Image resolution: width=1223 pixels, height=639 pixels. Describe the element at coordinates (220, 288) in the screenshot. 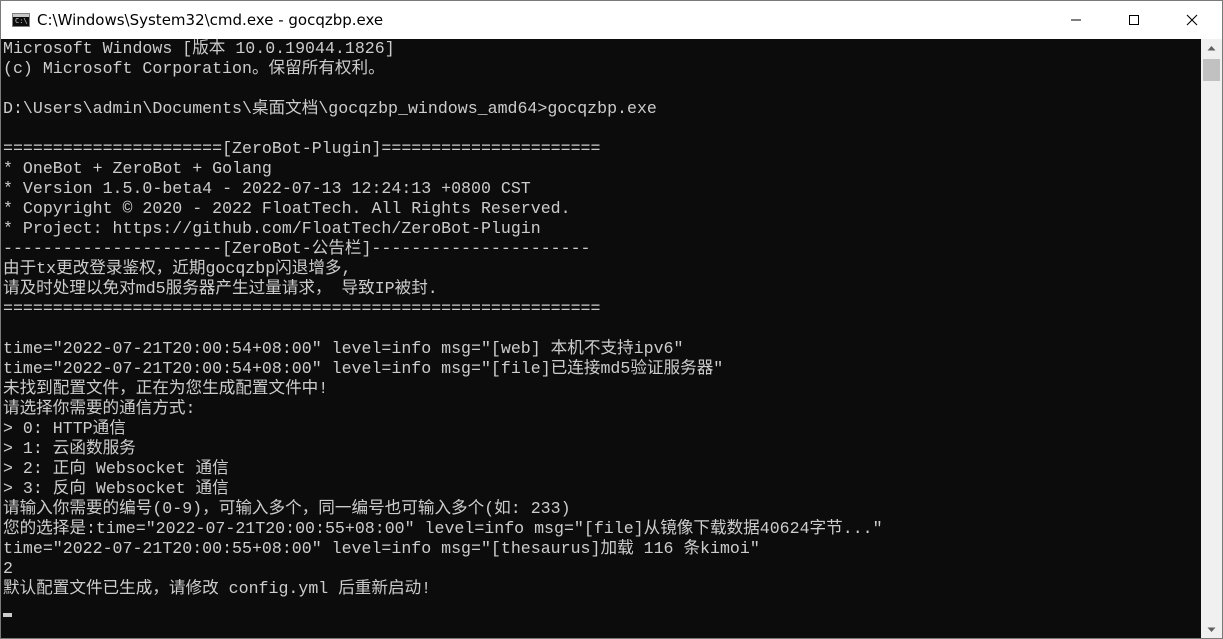

I see `terminal-line: 请及时处理以免对md5服务器产生过量请求， 导致IP被封.` at that location.